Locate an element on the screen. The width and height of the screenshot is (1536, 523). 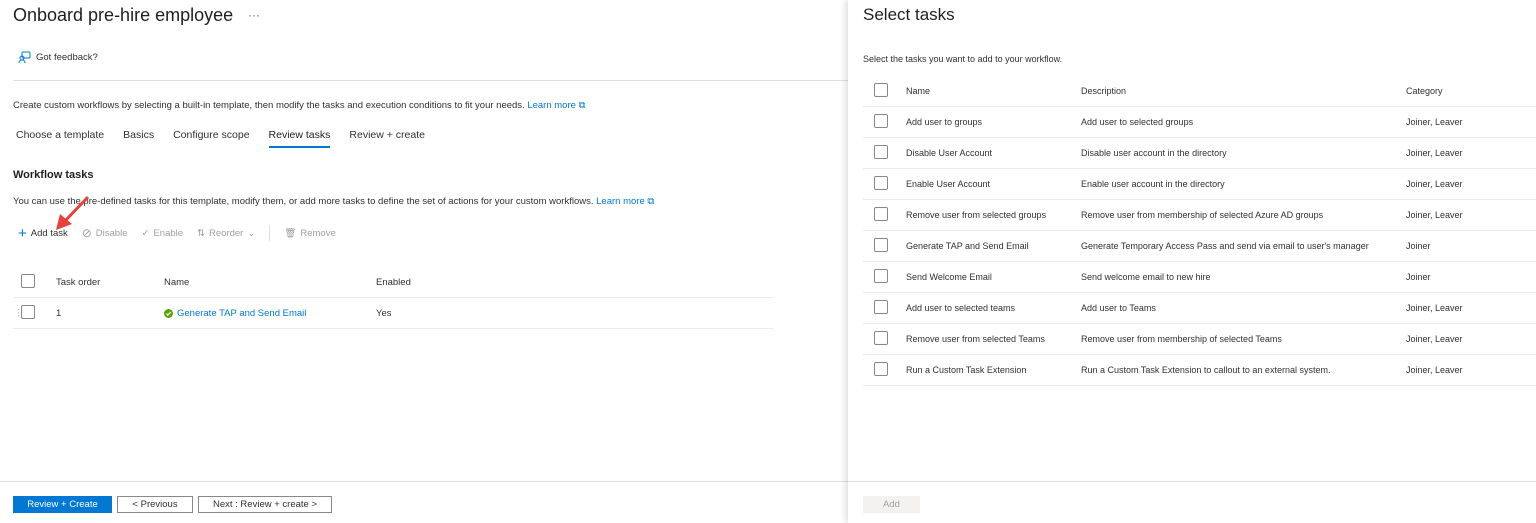
learn-more-link: Learn more is located at coordinates (551, 105).